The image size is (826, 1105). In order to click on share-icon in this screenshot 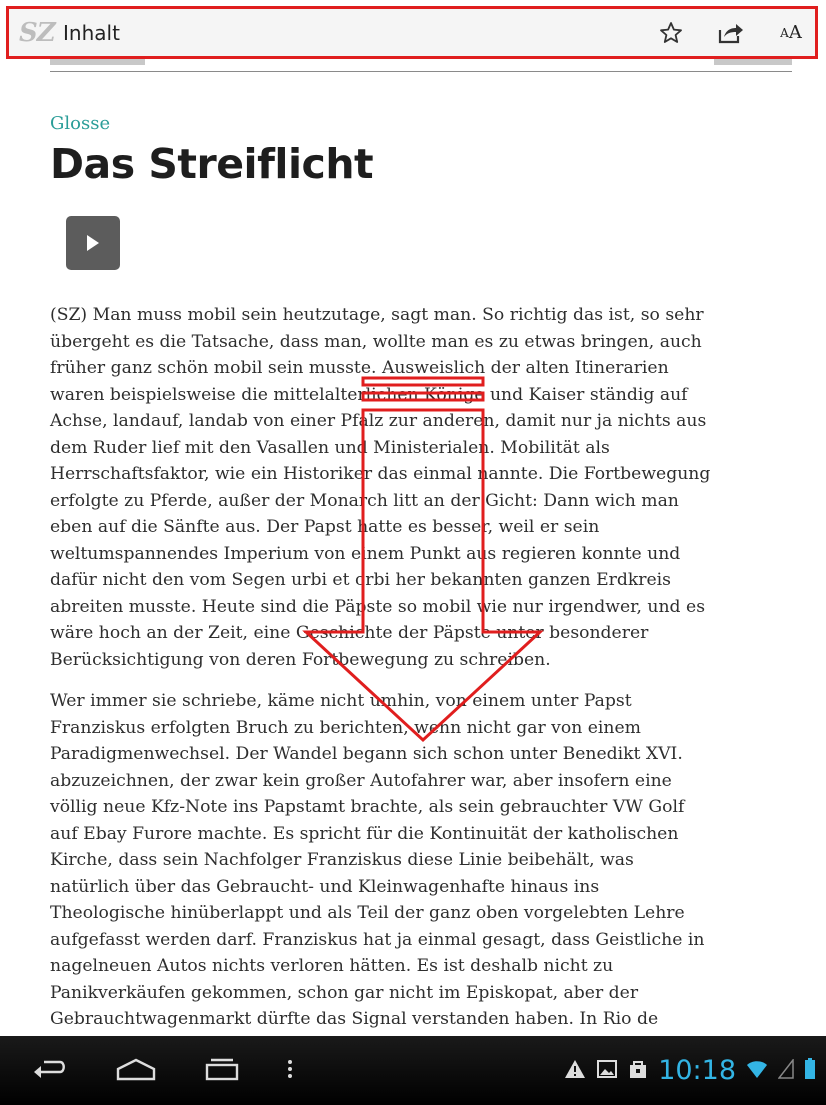, I will do `click(731, 33)`.